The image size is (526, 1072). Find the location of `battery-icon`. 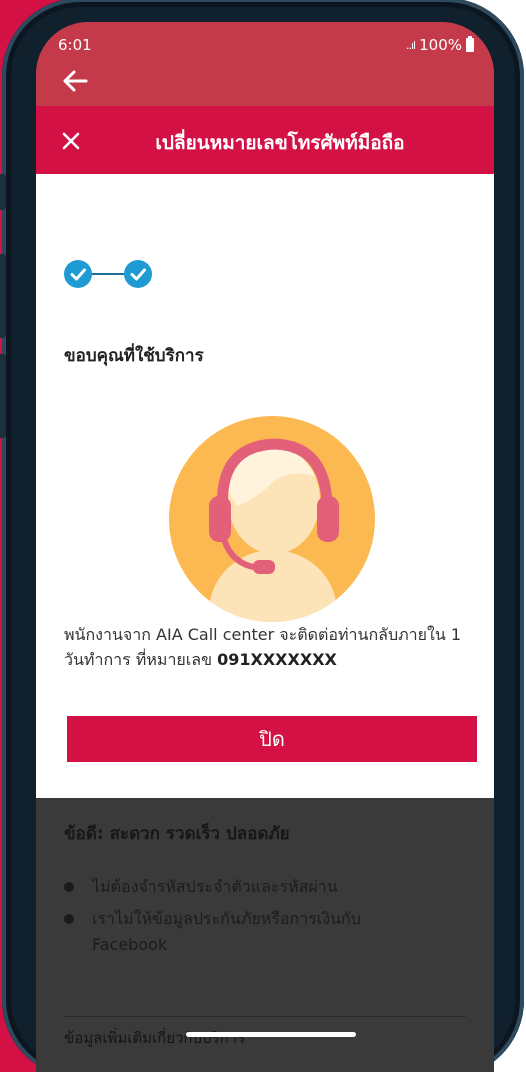

battery-icon is located at coordinates (470, 44).